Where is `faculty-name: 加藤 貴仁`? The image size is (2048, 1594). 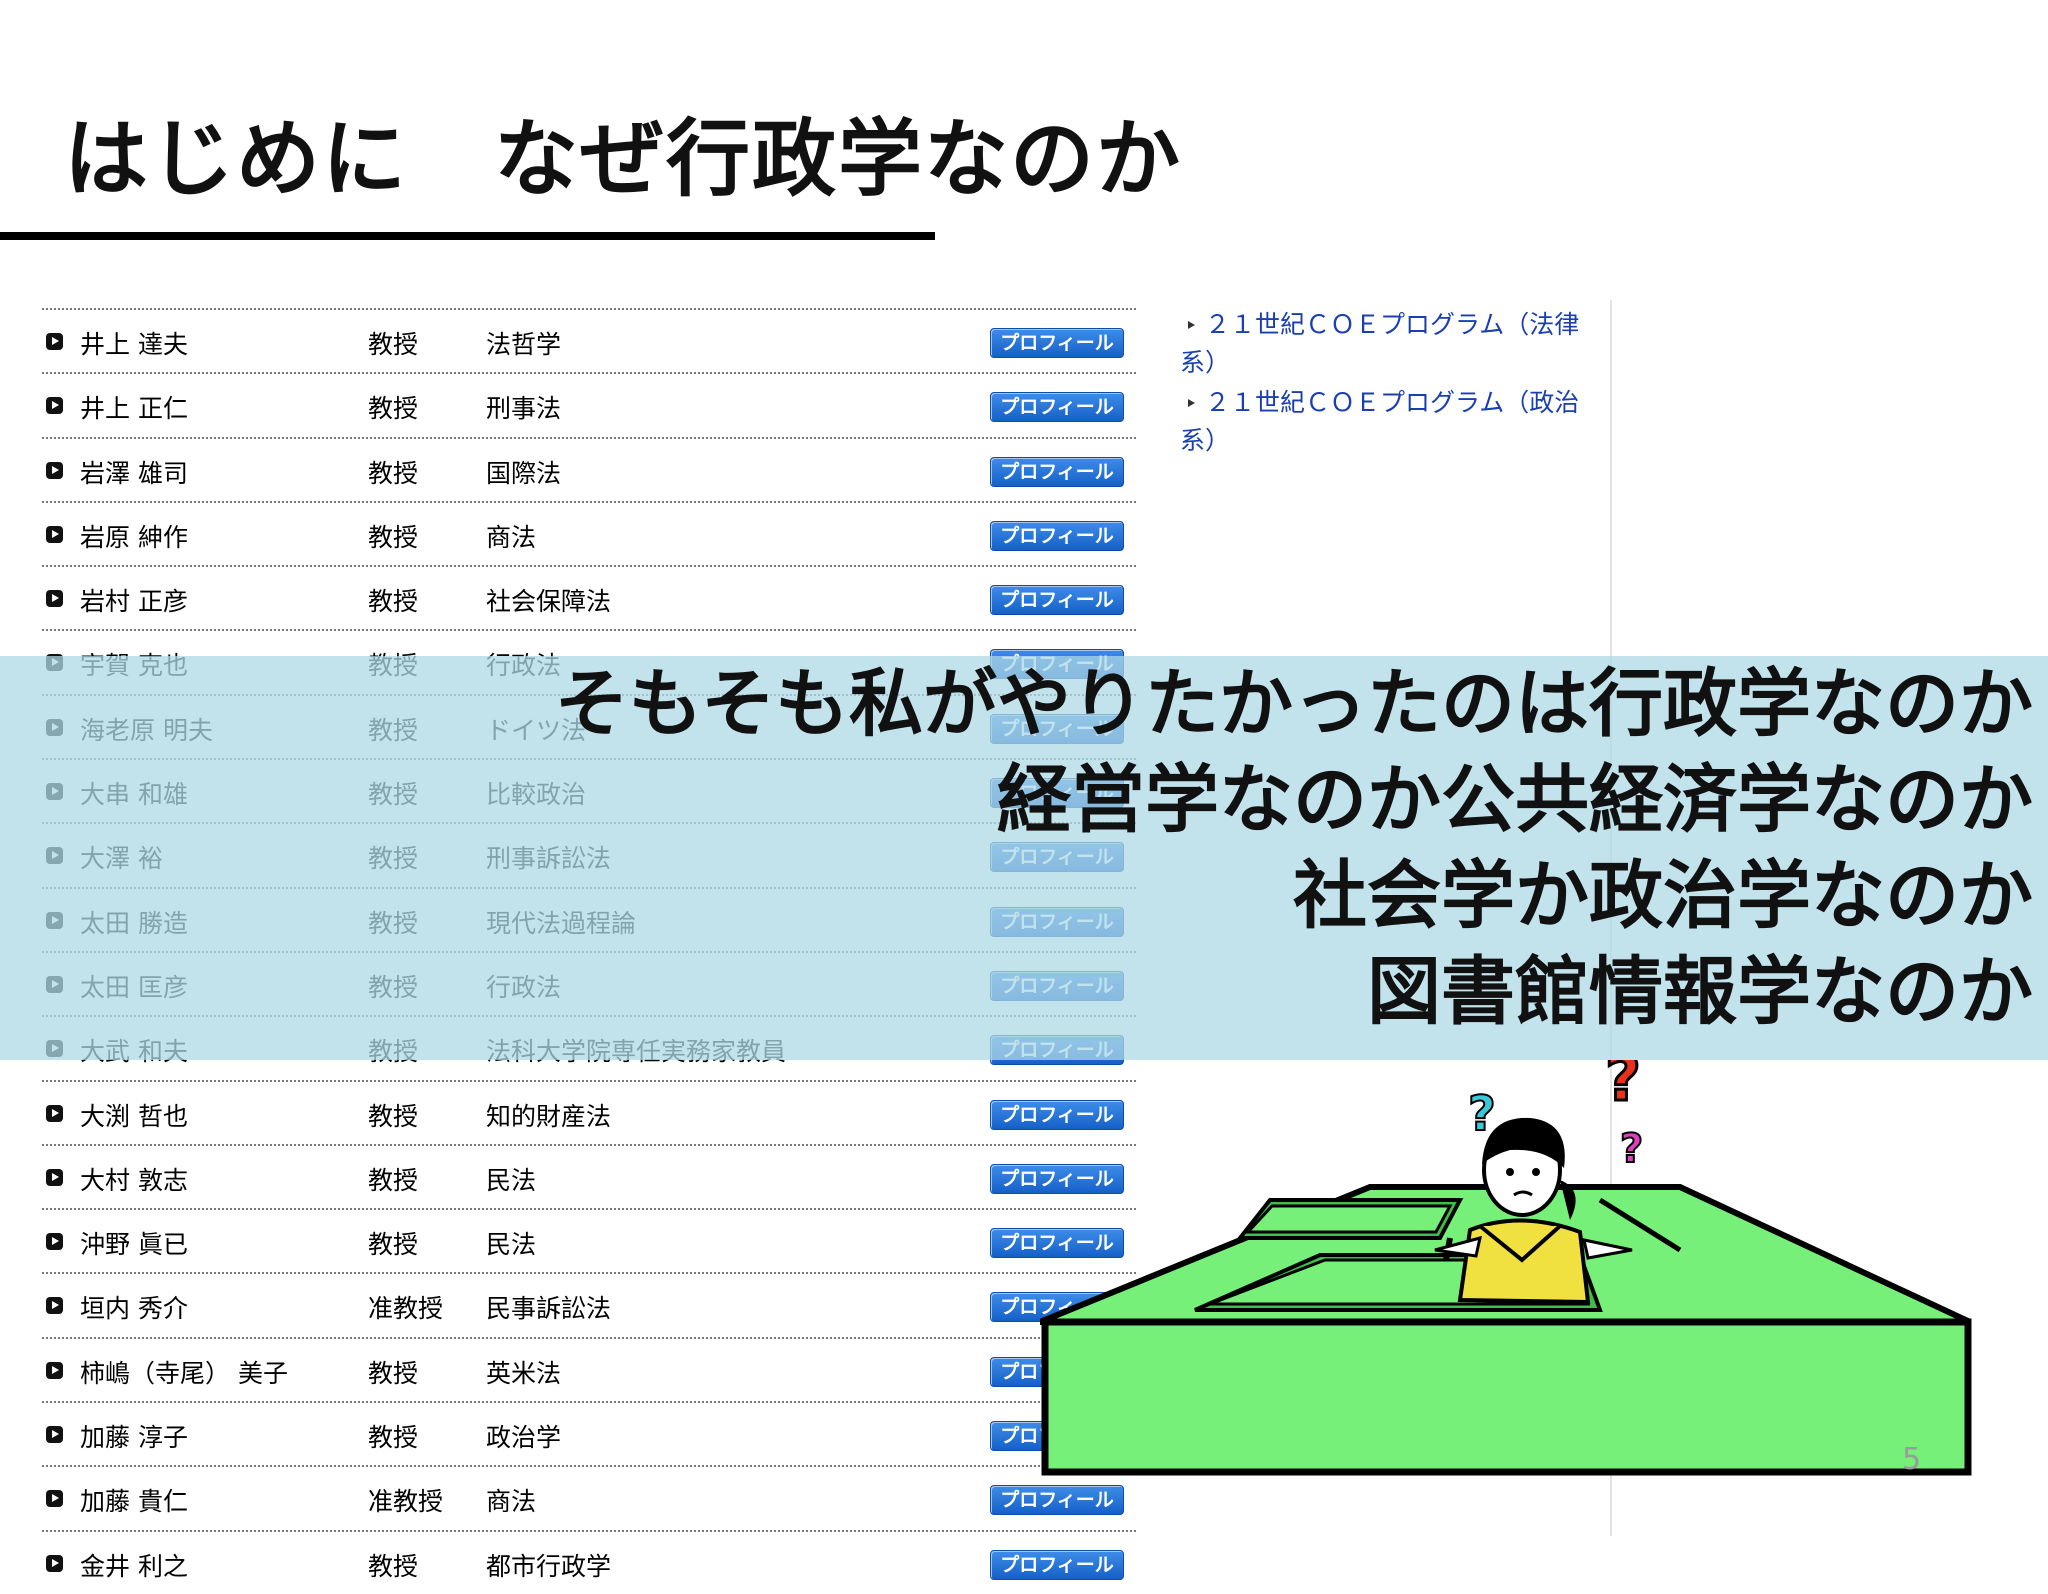 faculty-name: 加藤 貴仁 is located at coordinates (134, 1502).